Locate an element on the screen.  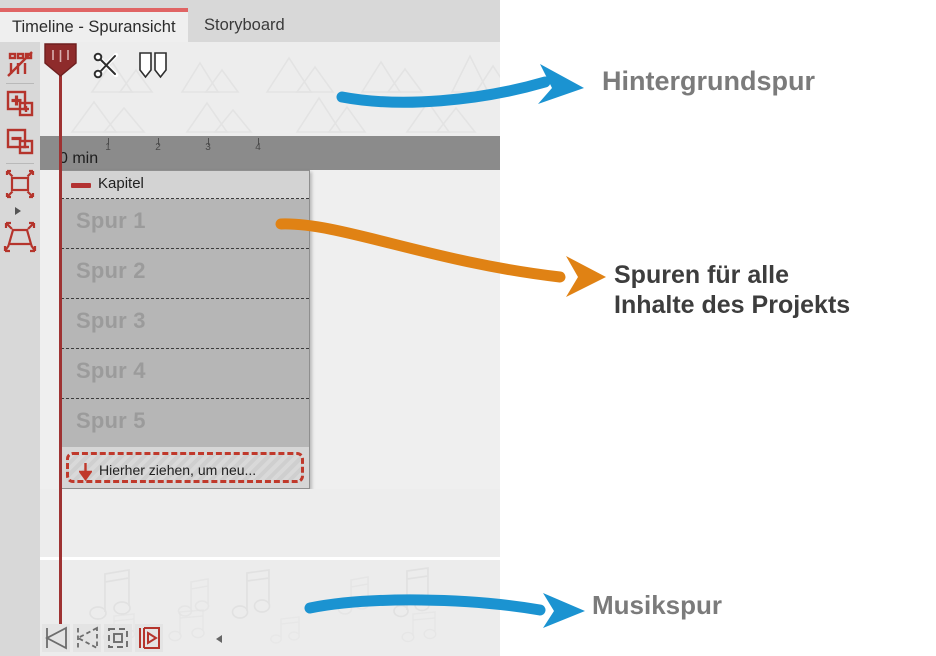
track-label: Spur 4 is located at coordinates (111, 370).